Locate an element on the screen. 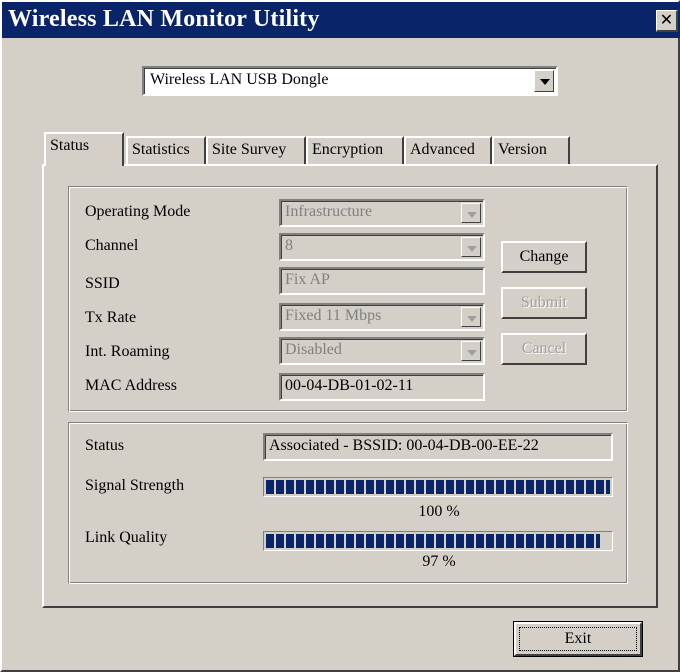 Image resolution: width=680 pixels, height=672 pixels. signal-strength-bar is located at coordinates (438, 487).